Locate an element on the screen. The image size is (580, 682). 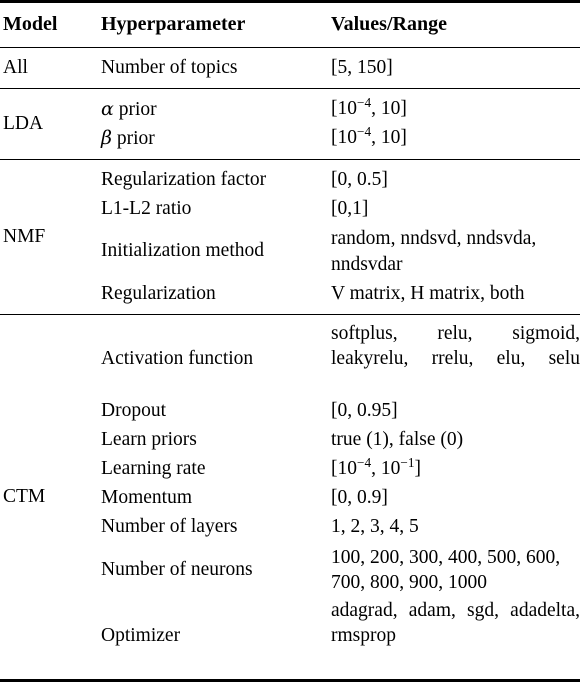
table-header: Model Hyperparameter Values/Range is located at coordinates (290, 24).